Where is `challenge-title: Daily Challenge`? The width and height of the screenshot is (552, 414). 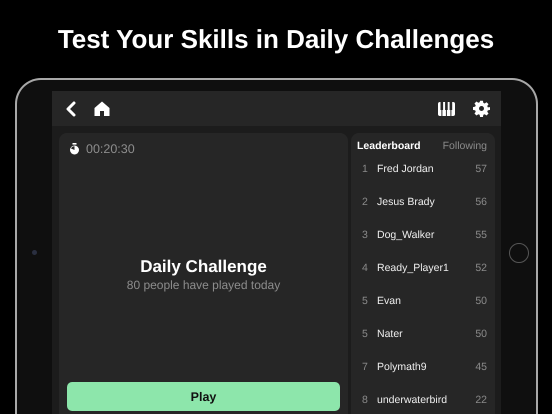 challenge-title: Daily Challenge is located at coordinates (203, 266).